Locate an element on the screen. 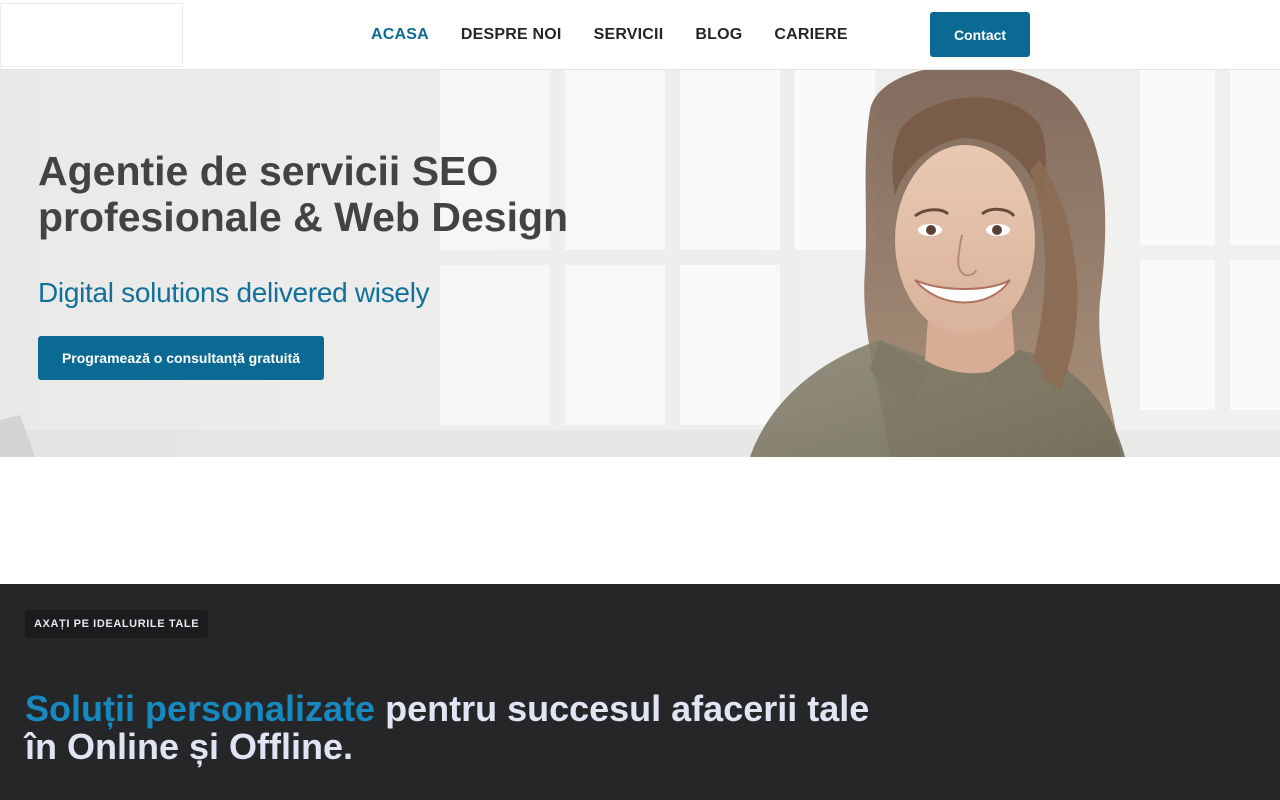 This screenshot has width=1280, height=800. section-badge: AXAȚI PE IDEALURILE TALE is located at coordinates (117, 624).